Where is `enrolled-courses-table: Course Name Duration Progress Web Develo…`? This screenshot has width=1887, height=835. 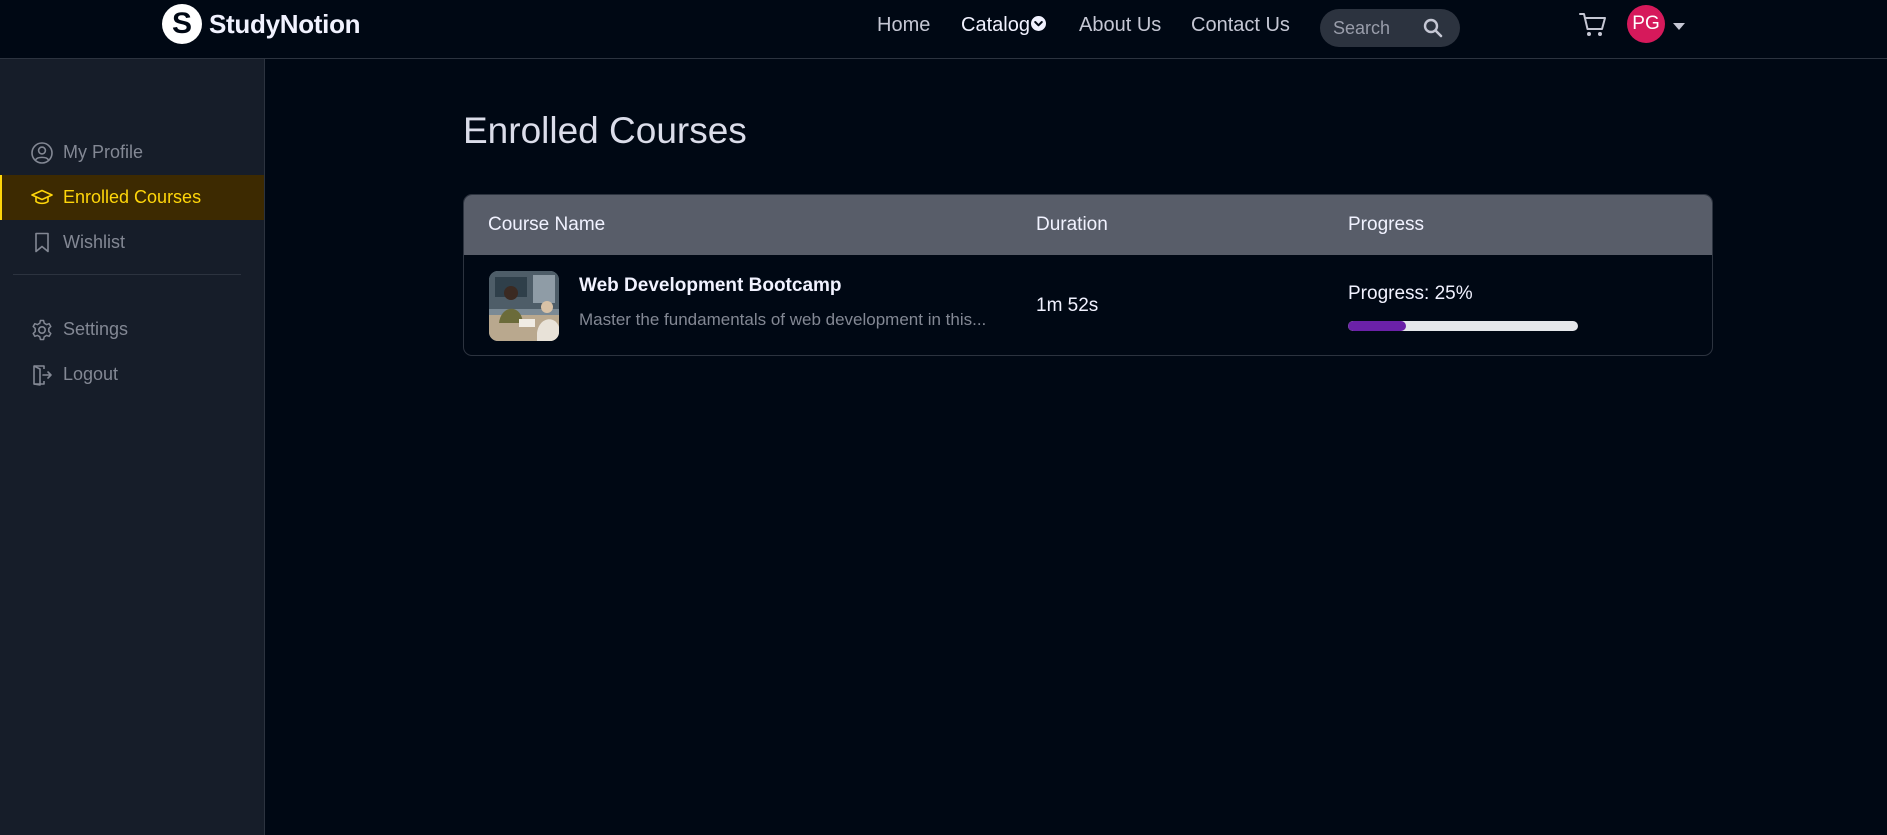
enrolled-courses-table: Course Name Duration Progress Web Develo… is located at coordinates (1088, 275).